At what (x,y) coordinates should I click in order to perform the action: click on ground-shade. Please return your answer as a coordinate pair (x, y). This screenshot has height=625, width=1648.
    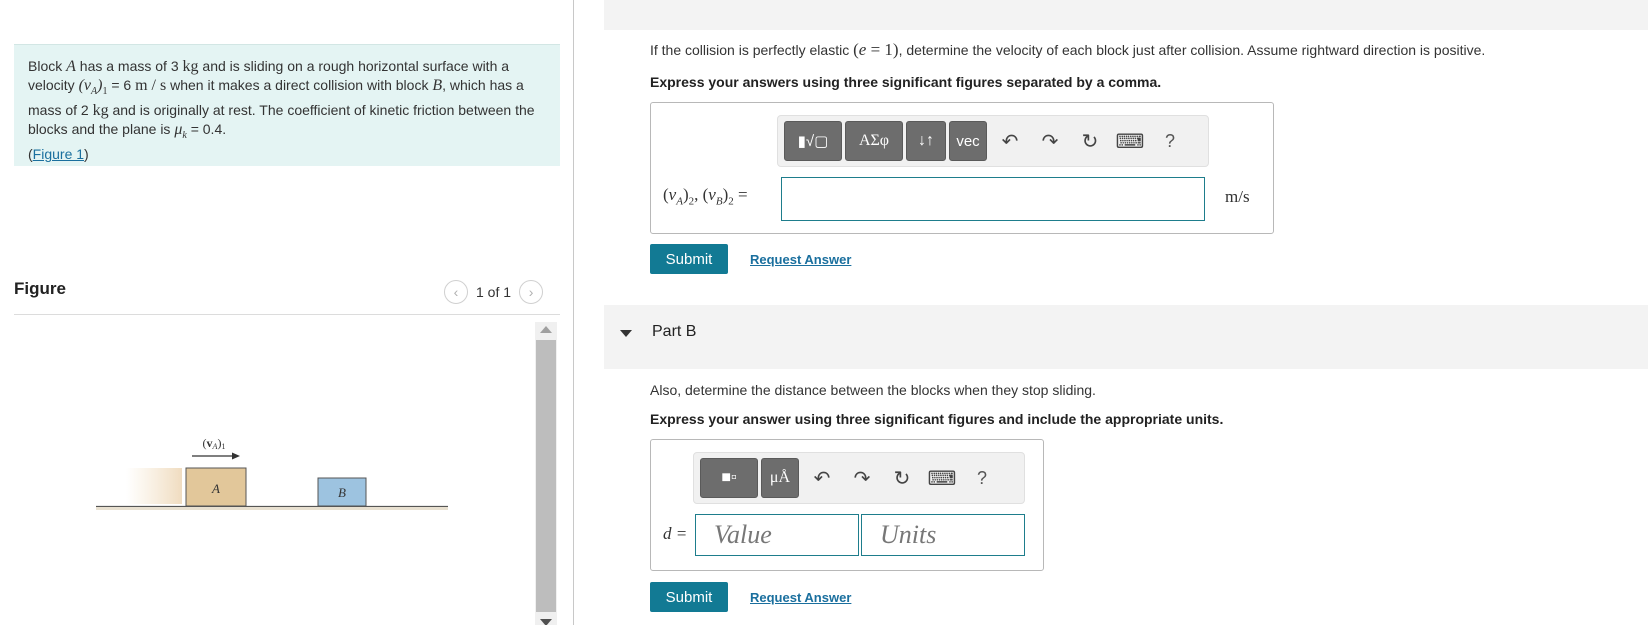
    Looking at the image, I should click on (272, 508).